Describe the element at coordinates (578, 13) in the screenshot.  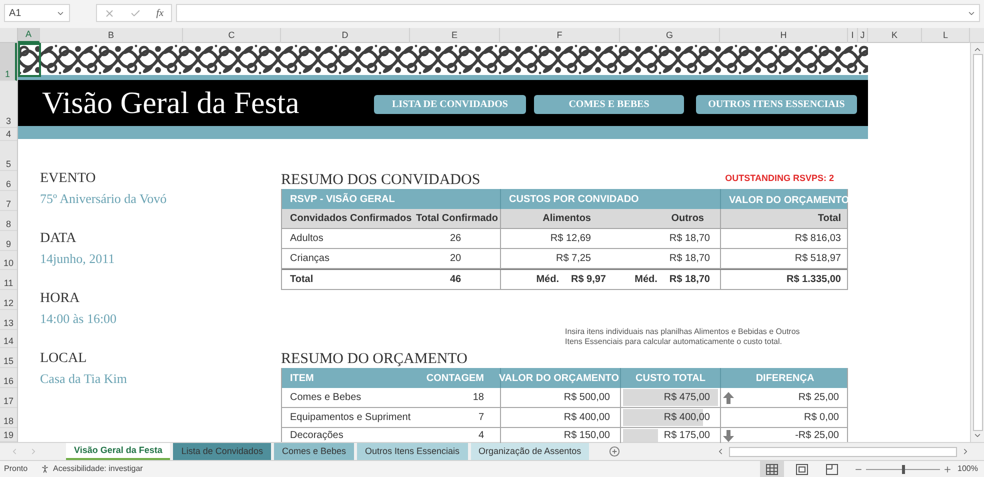
I see `formula-input` at that location.